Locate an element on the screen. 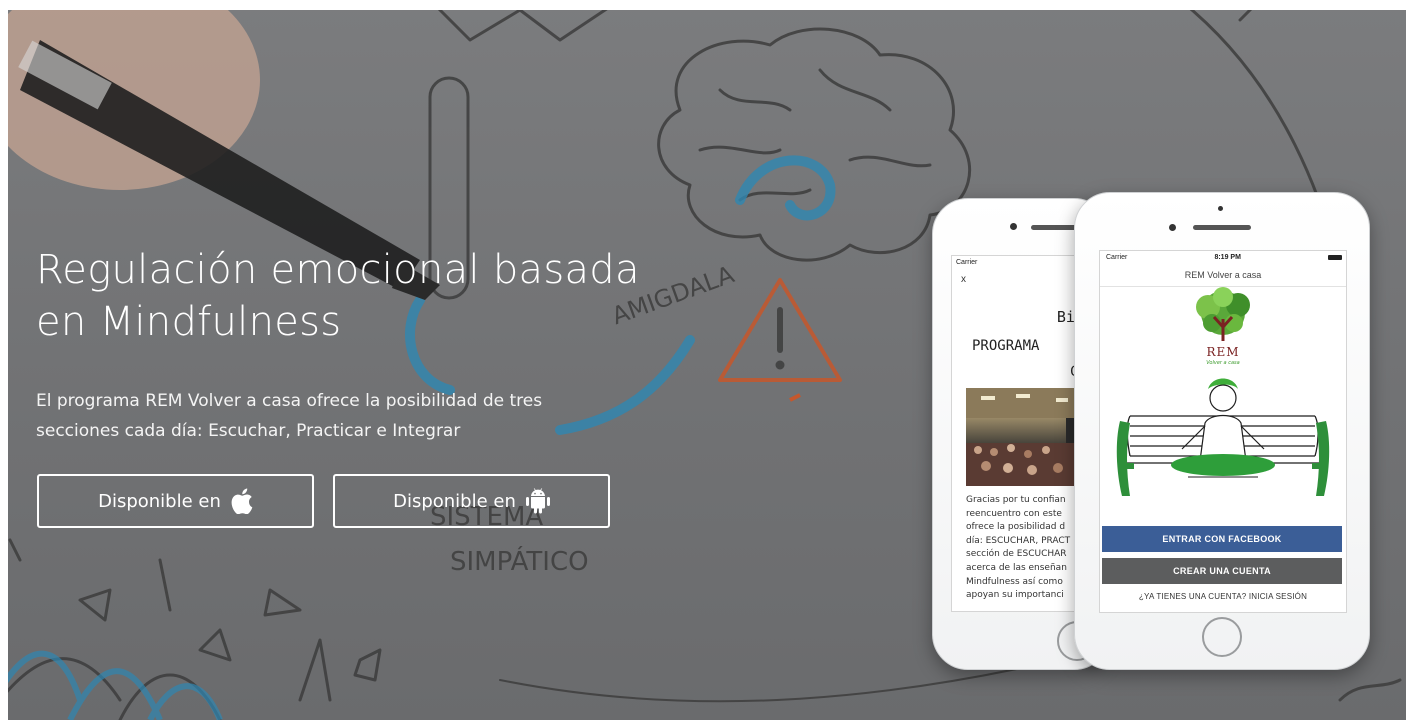 This screenshot has height=720, width=1406. app-store-button-label: Disponible en is located at coordinates (159, 501).